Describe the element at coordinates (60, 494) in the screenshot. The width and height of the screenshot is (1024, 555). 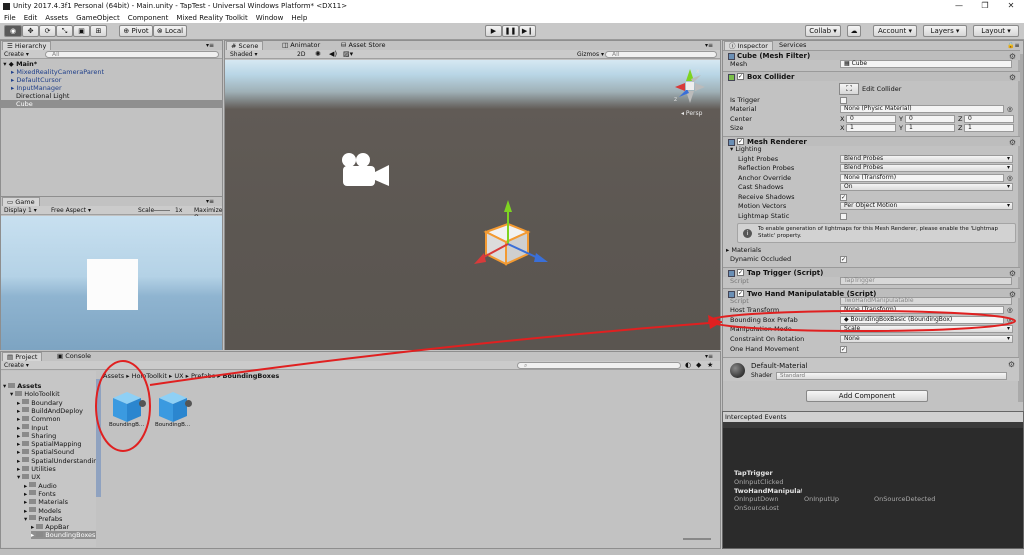
I see `folder-tree-item-fonts: ▸ Fonts` at that location.